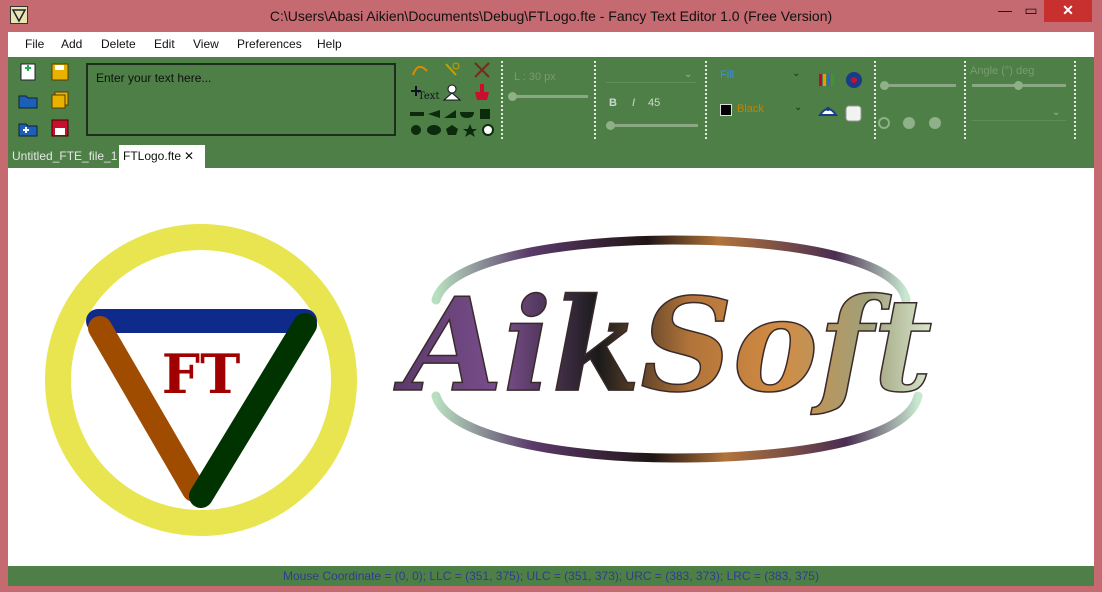  What do you see at coordinates (34, 44) in the screenshot?
I see `menu-file: File` at bounding box center [34, 44].